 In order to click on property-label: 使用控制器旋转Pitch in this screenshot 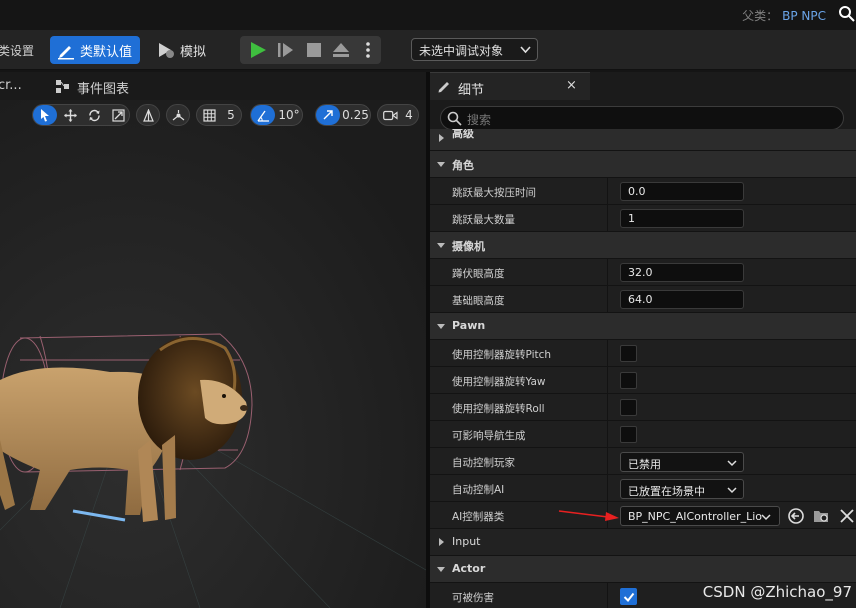, I will do `click(502, 355)`.